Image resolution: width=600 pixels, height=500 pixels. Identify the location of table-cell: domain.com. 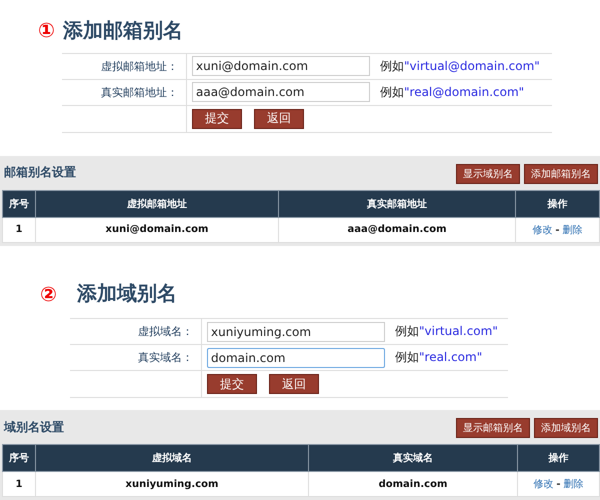
(413, 484).